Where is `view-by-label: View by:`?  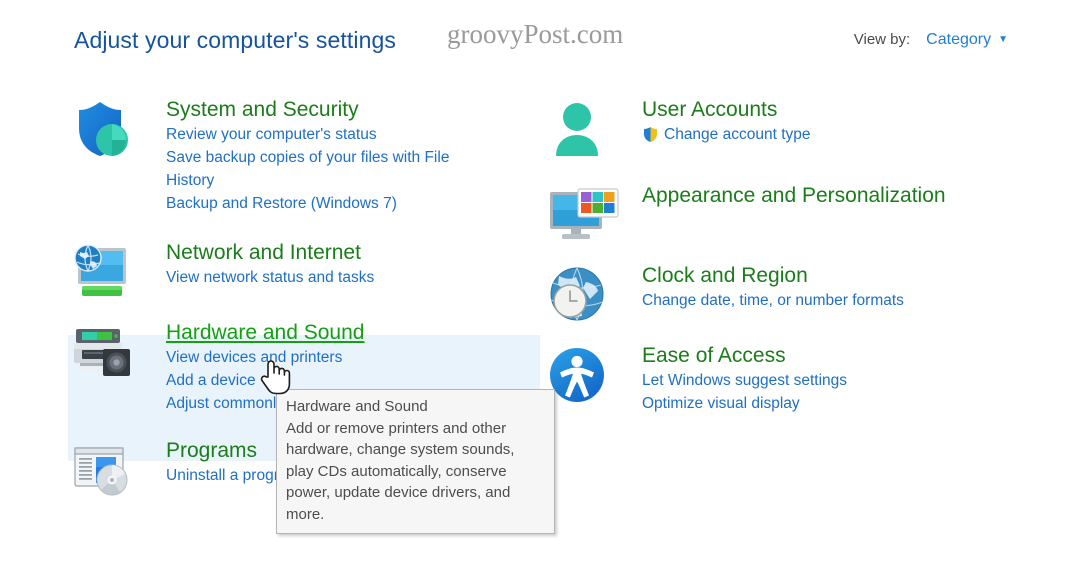
view-by-label: View by: is located at coordinates (882, 39).